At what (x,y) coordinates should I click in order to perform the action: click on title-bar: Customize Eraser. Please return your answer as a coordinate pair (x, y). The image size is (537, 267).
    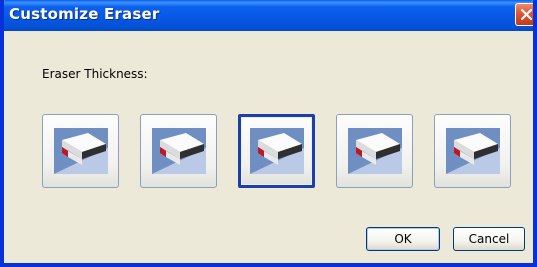
    Looking at the image, I should click on (268, 15).